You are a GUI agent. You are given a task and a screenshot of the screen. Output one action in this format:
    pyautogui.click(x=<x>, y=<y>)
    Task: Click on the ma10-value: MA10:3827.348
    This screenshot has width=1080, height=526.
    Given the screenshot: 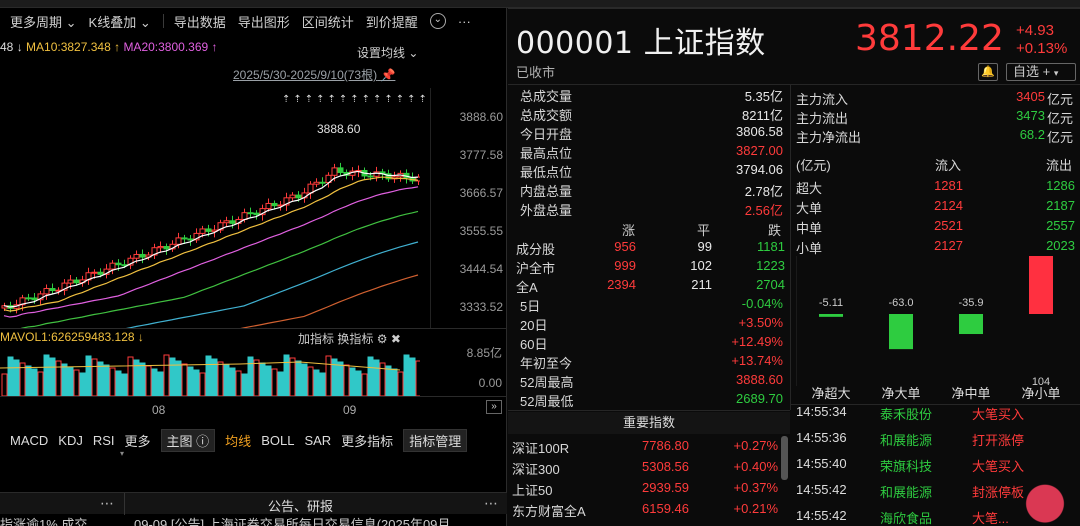 What is the action you would take?
    pyautogui.click(x=68, y=47)
    